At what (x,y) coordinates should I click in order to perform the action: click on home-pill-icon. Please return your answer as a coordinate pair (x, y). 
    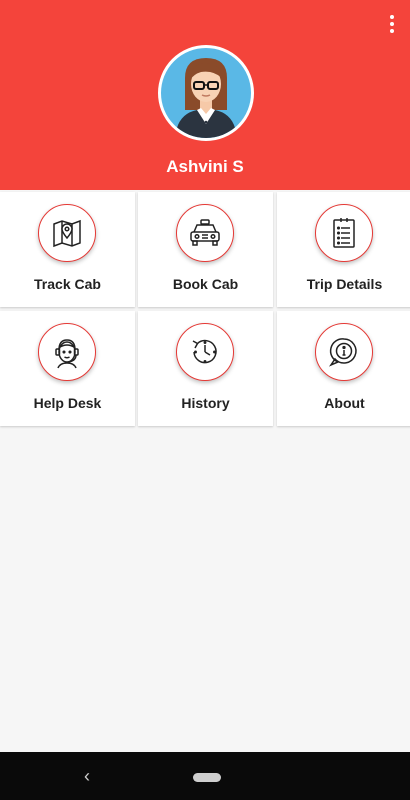
    Looking at the image, I should click on (207, 777).